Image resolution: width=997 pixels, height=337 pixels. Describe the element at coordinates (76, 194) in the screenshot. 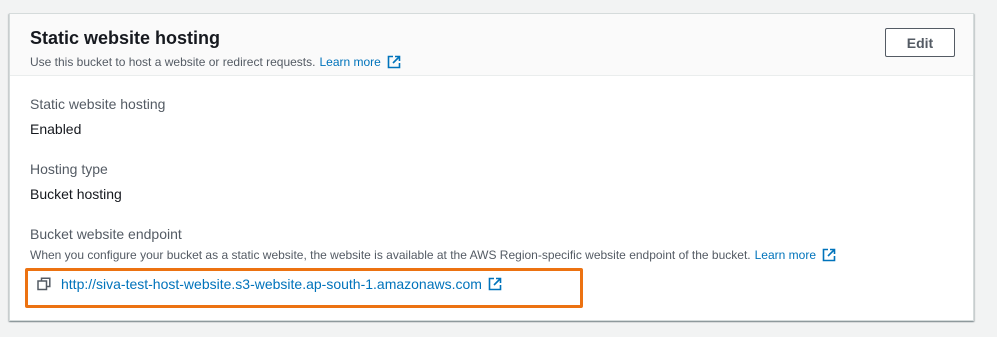

I see `hosting-type-value: Bucket hosting` at that location.